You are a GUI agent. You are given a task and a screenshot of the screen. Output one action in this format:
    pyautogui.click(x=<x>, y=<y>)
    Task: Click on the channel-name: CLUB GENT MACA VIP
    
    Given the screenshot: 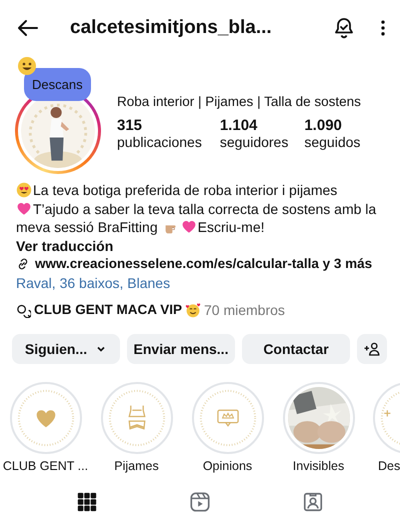 What is the action you would take?
    pyautogui.click(x=108, y=310)
    